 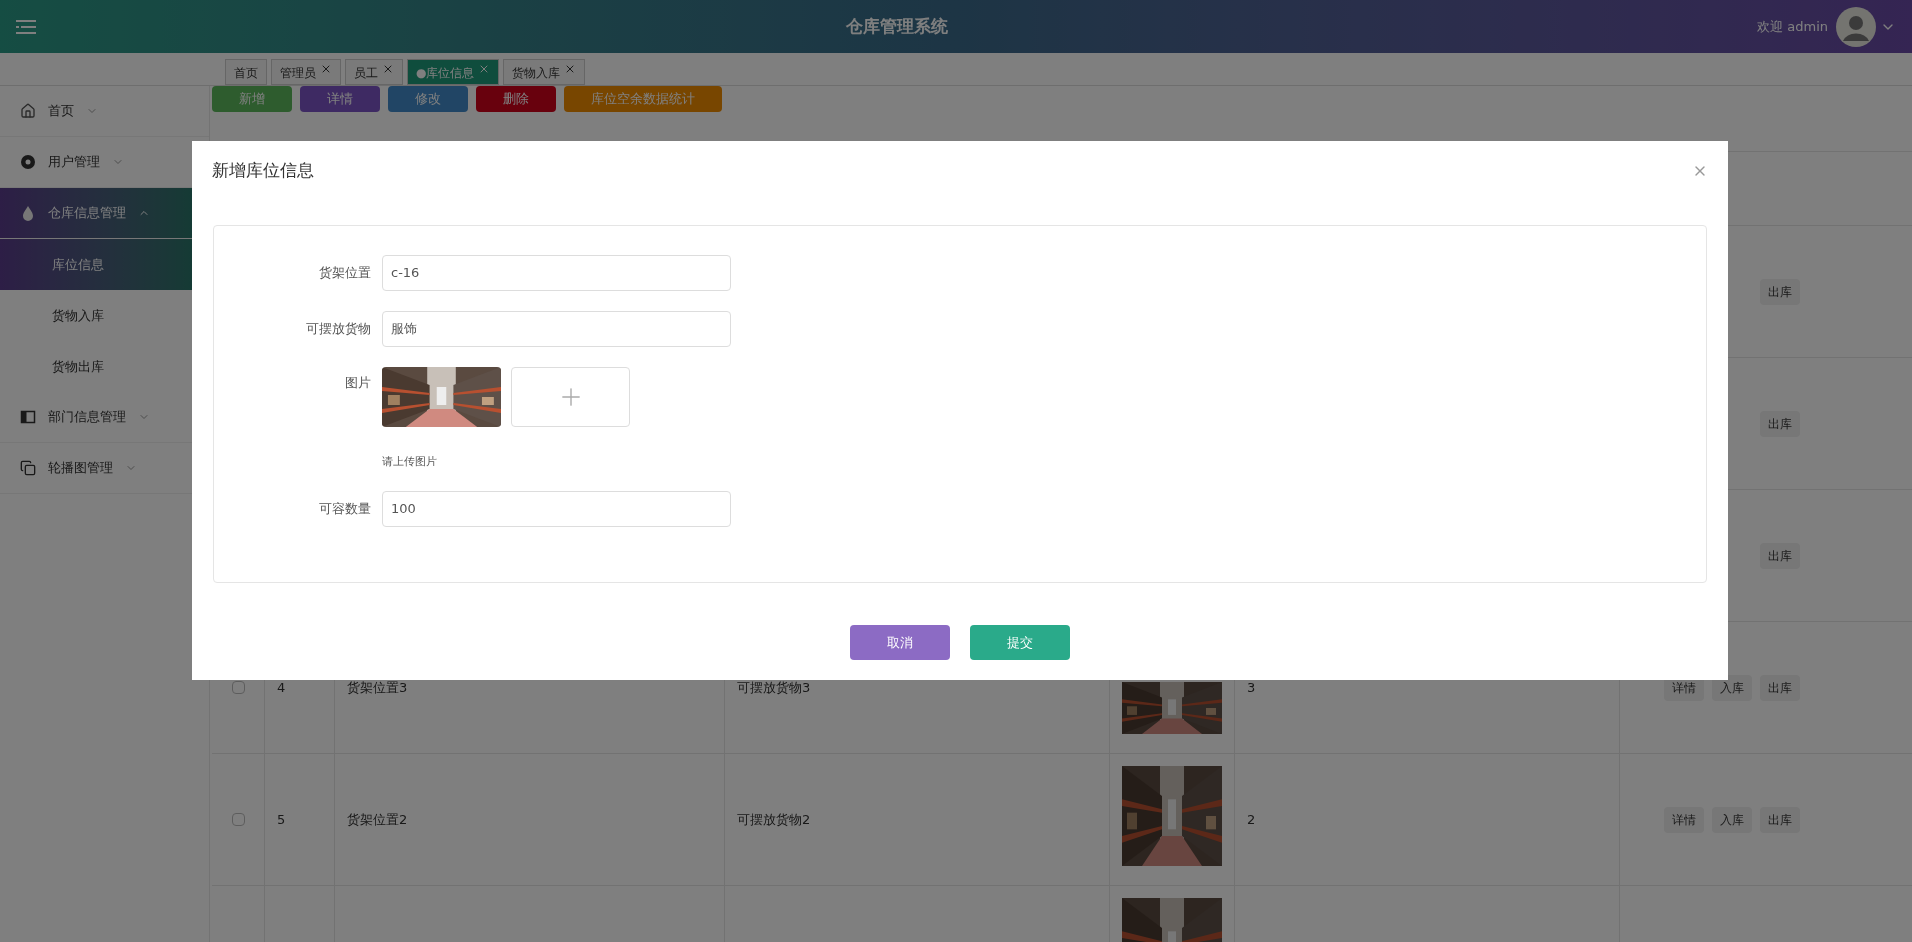 What do you see at coordinates (1251, 819) in the screenshot?
I see `table-cell-text: 2` at bounding box center [1251, 819].